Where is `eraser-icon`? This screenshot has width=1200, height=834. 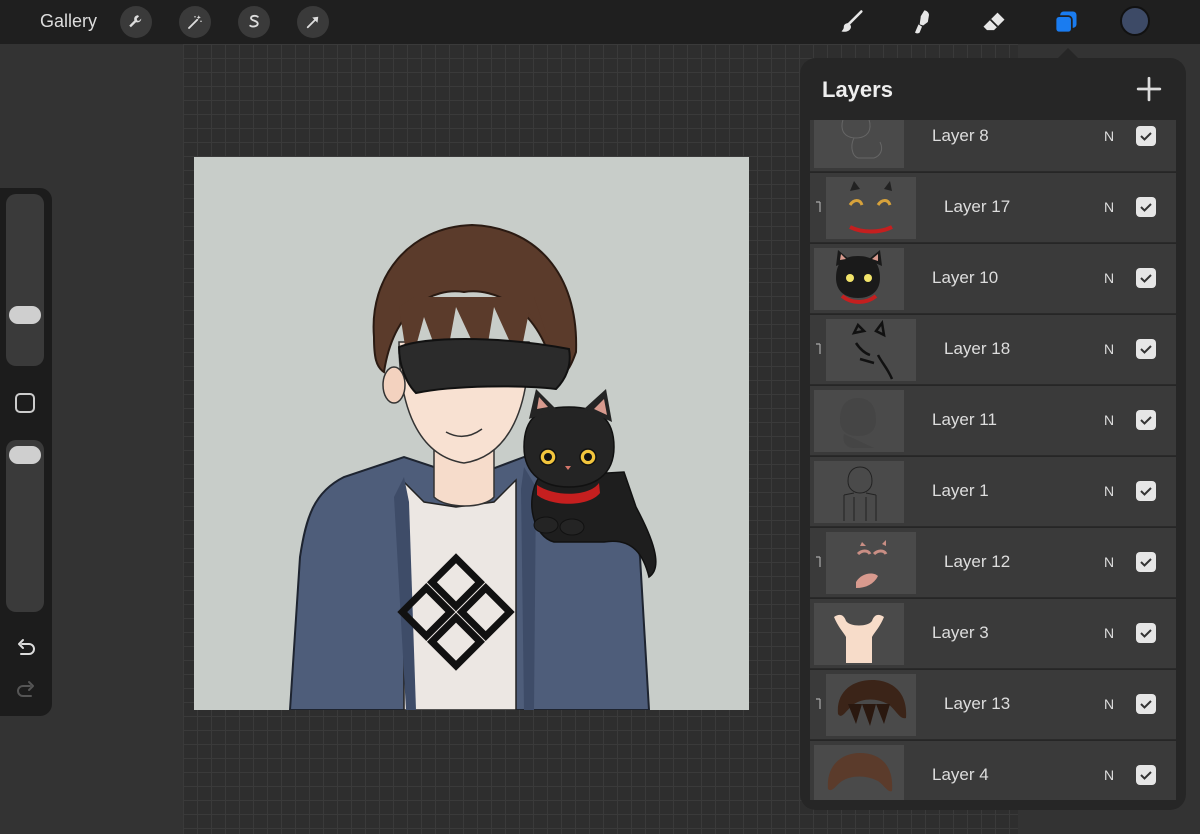 eraser-icon is located at coordinates (994, 22).